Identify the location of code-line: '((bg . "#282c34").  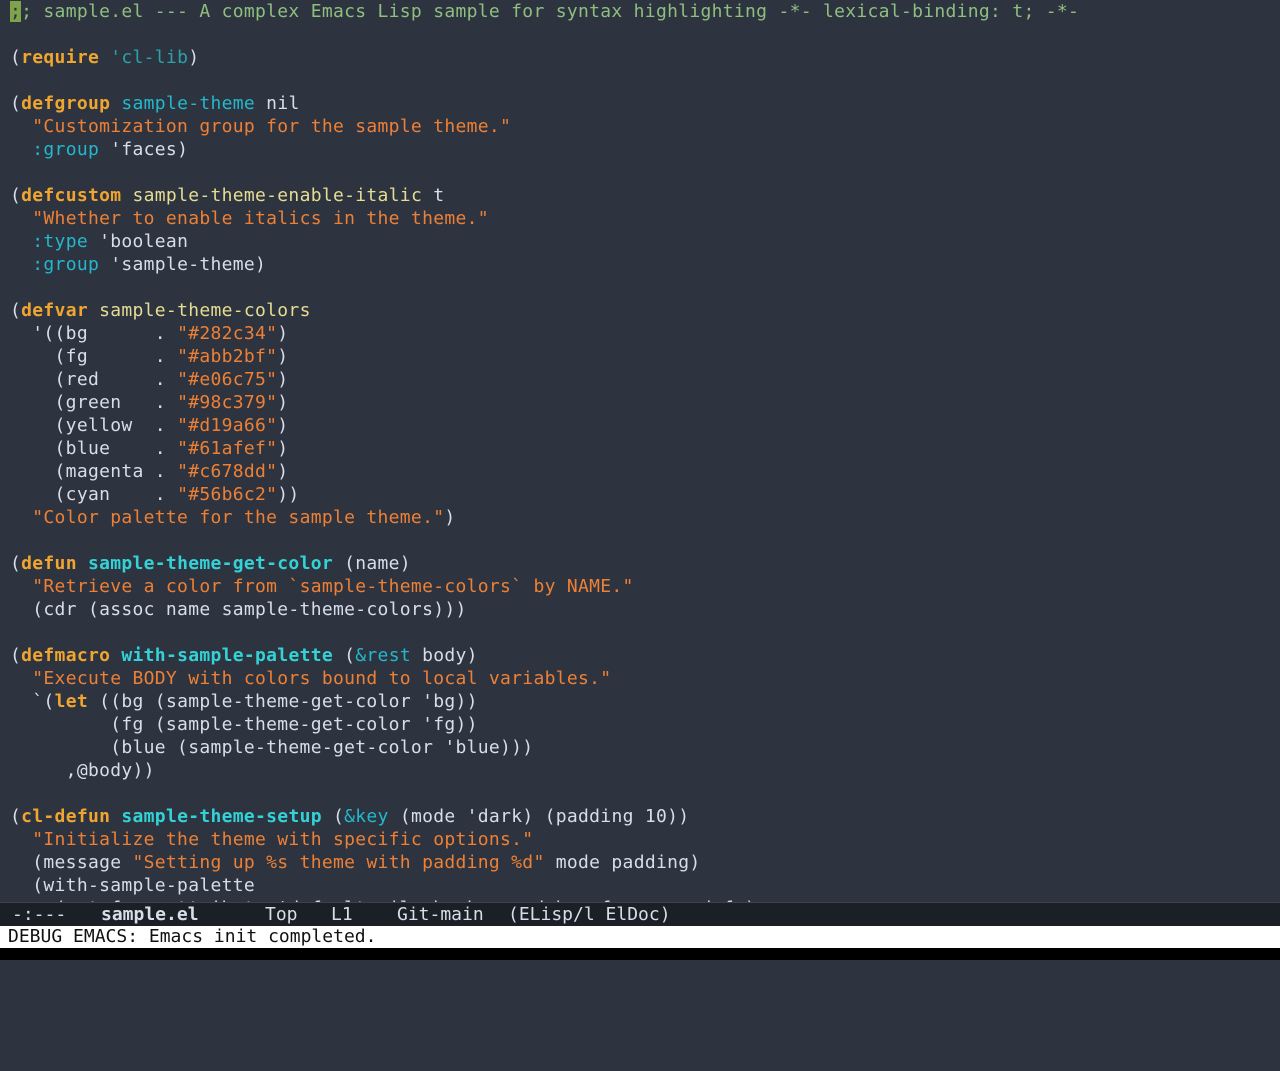
(149, 333).